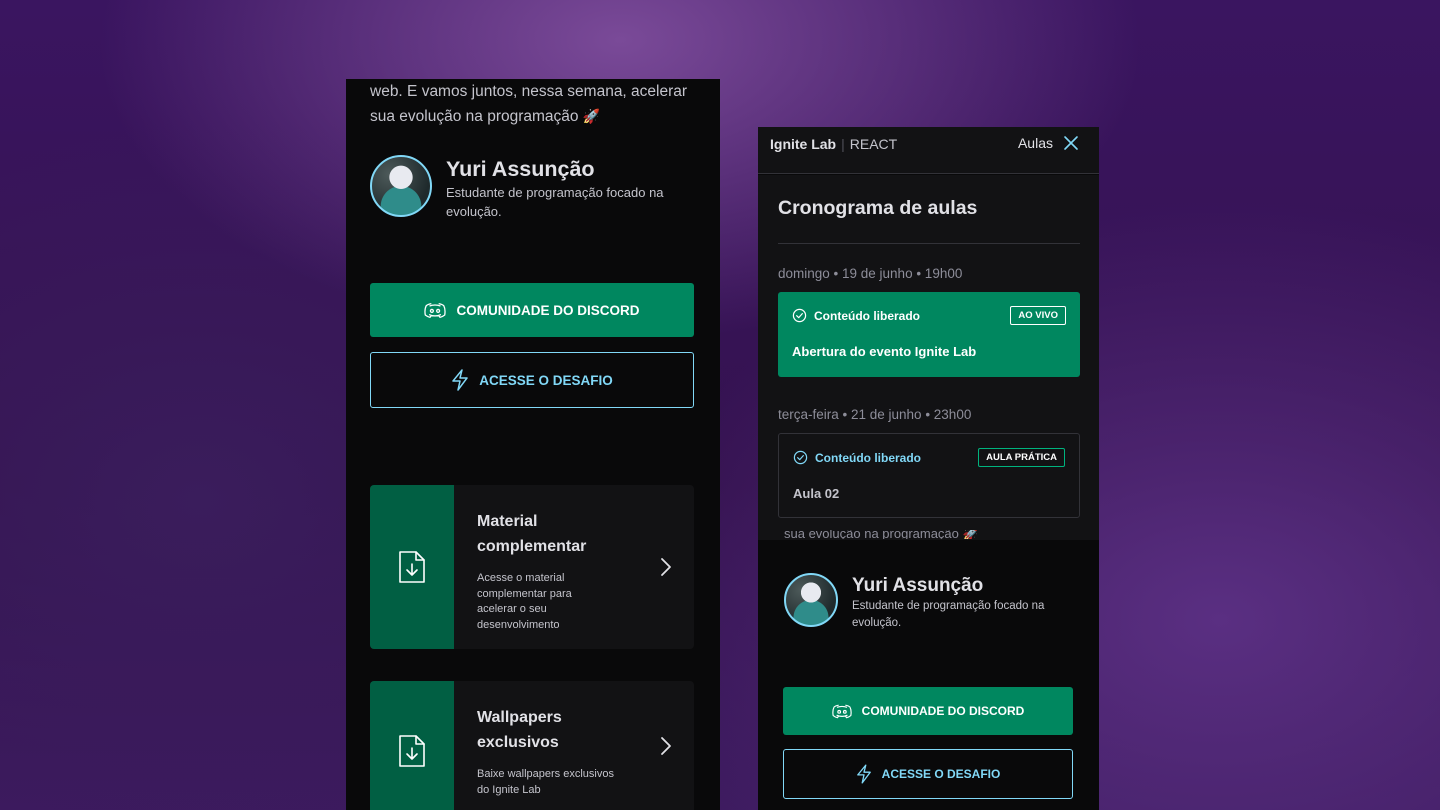 This screenshot has height=810, width=1440. I want to click on schedule-title: Cronograma de aulas, so click(878, 208).